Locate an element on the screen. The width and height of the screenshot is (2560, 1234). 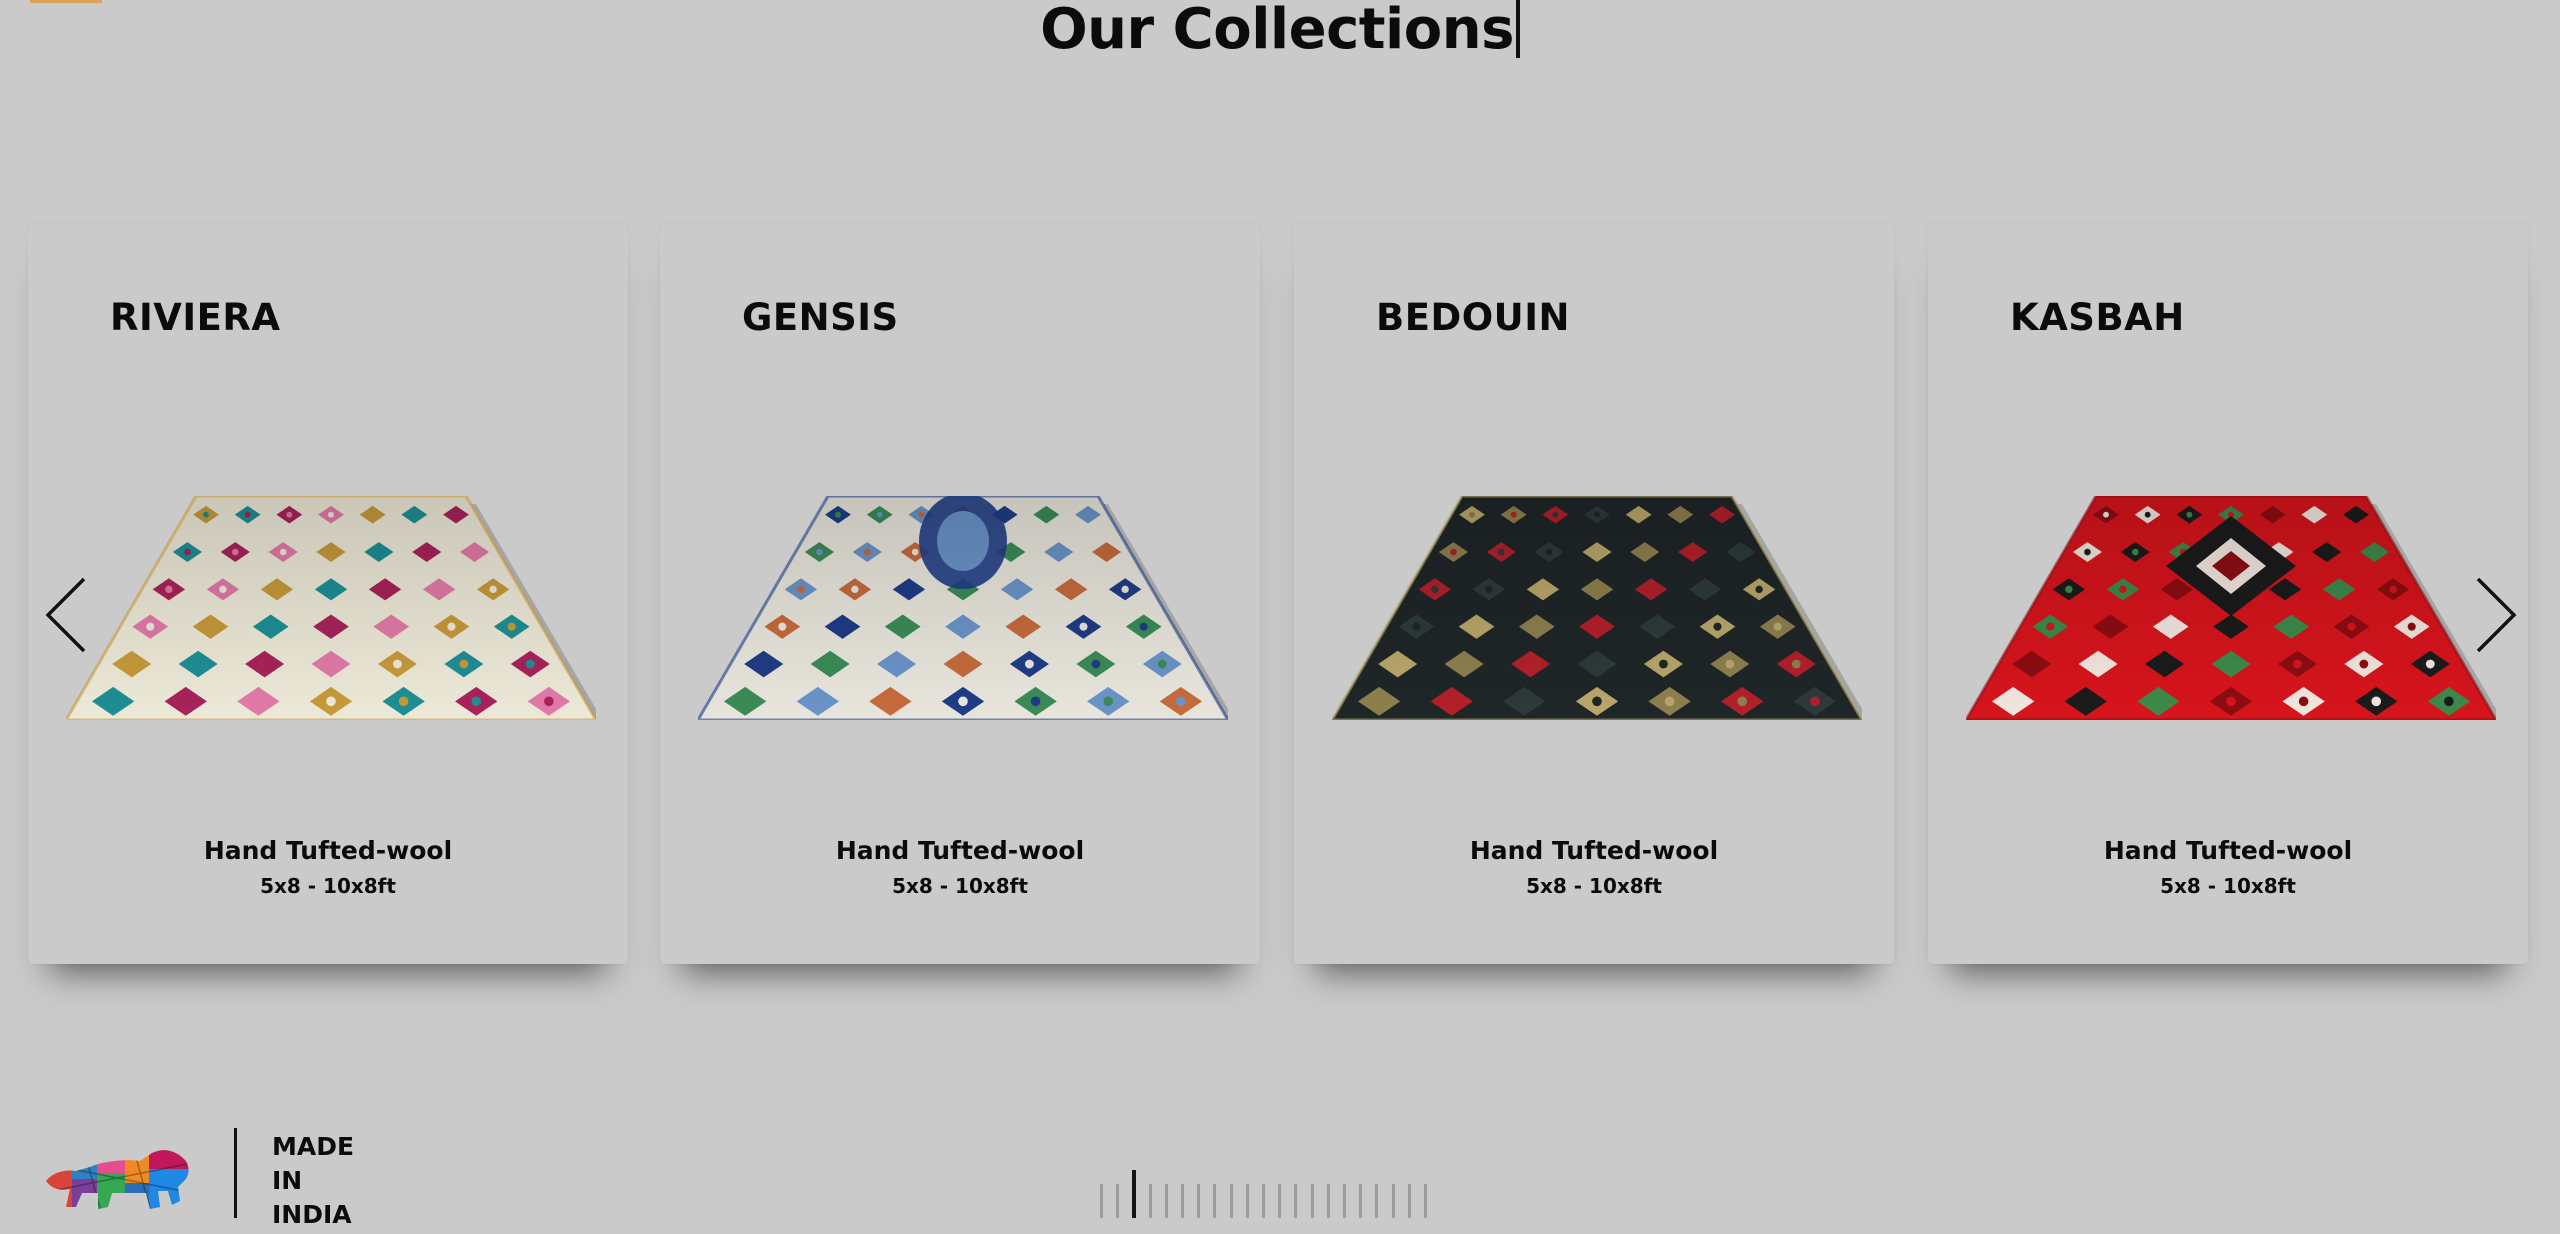
collection-name: BEDOUIN is located at coordinates (1473, 317).